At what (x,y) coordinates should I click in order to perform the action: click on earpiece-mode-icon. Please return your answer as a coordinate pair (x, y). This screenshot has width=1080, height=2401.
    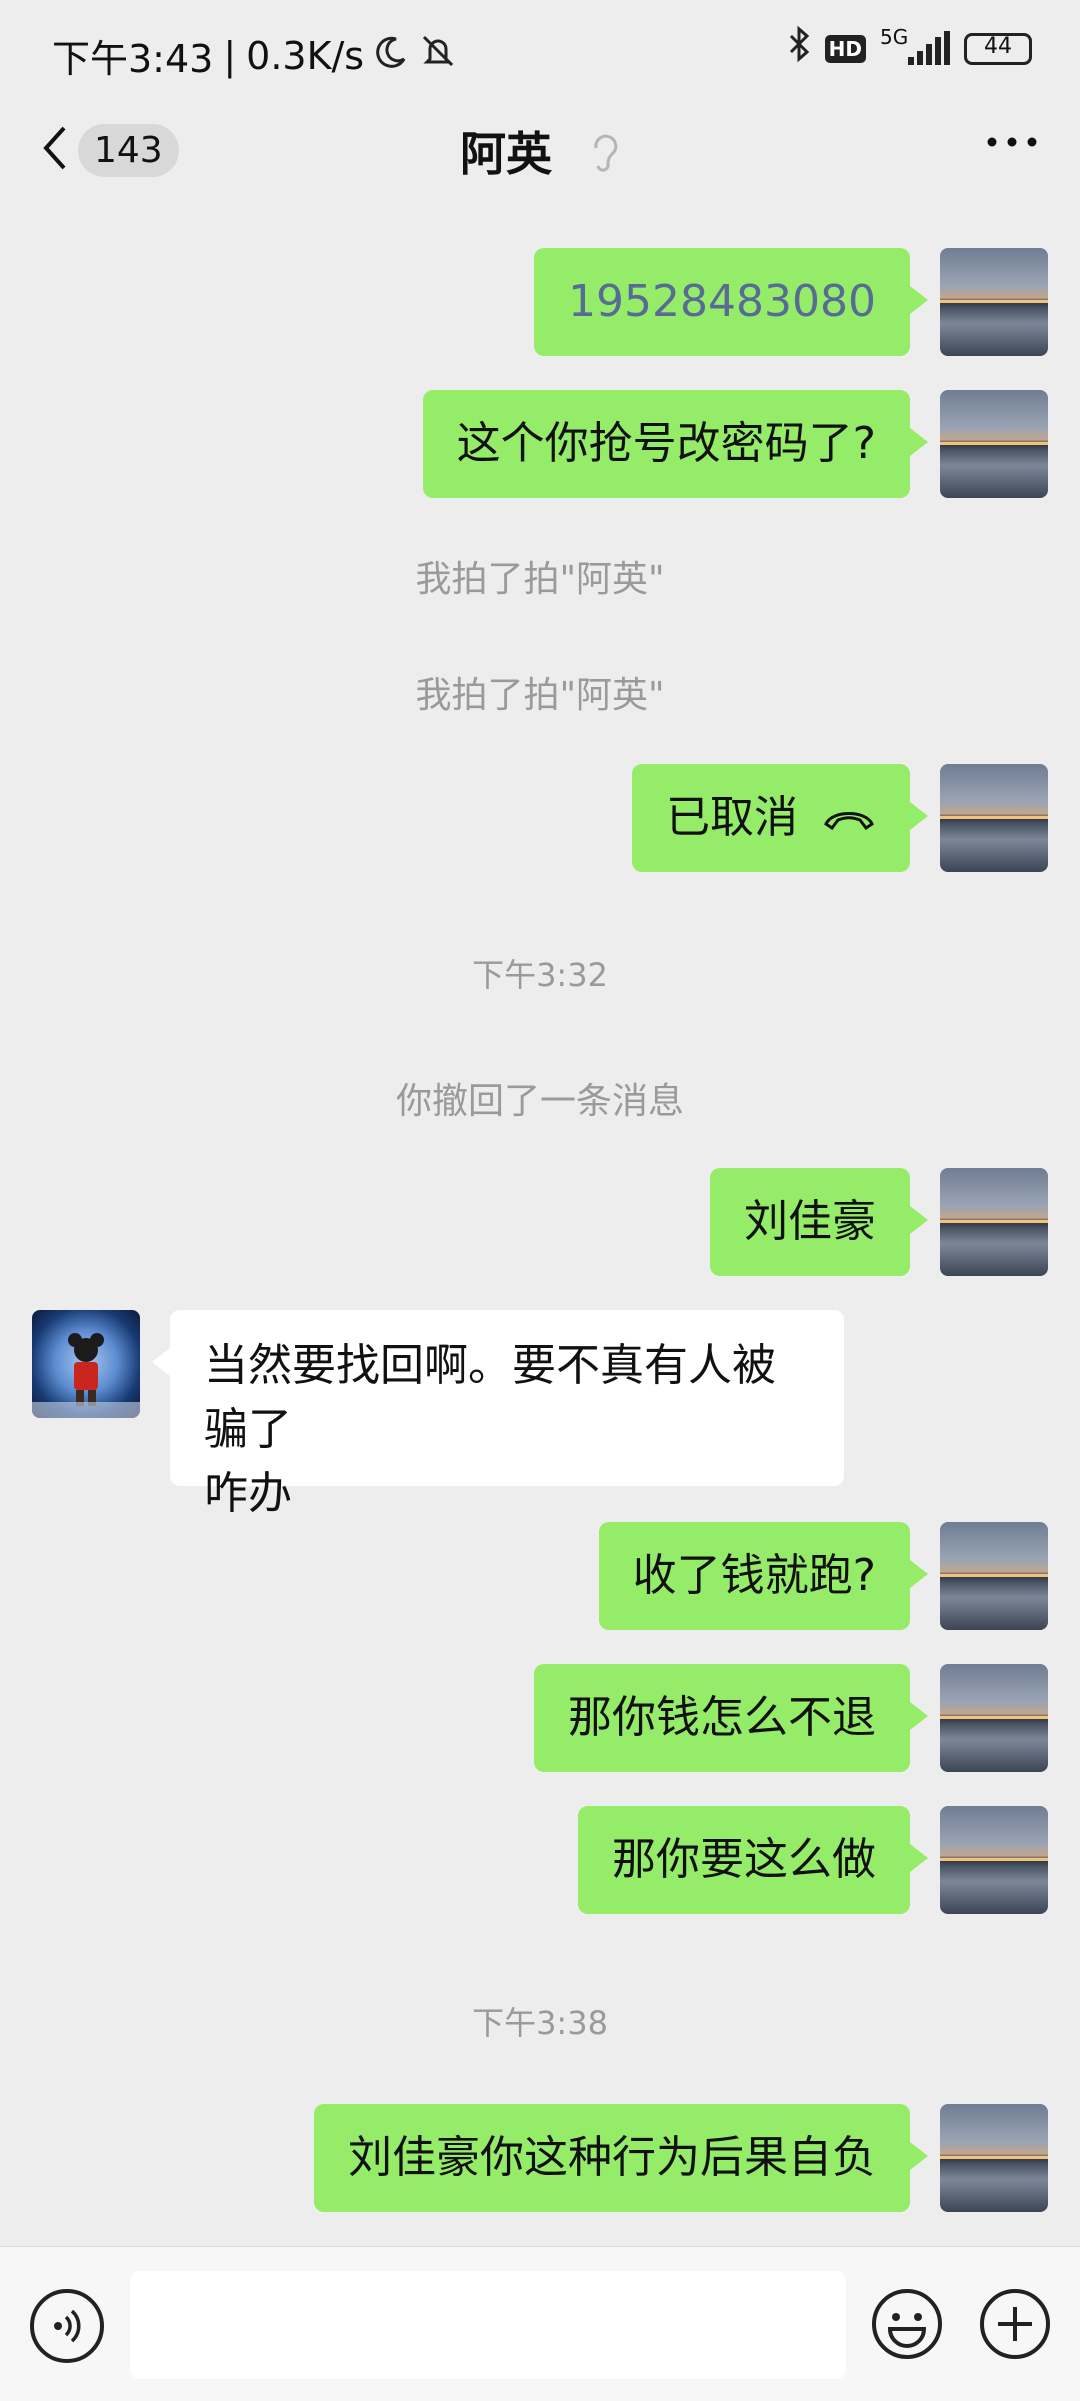
    Looking at the image, I should click on (605, 158).